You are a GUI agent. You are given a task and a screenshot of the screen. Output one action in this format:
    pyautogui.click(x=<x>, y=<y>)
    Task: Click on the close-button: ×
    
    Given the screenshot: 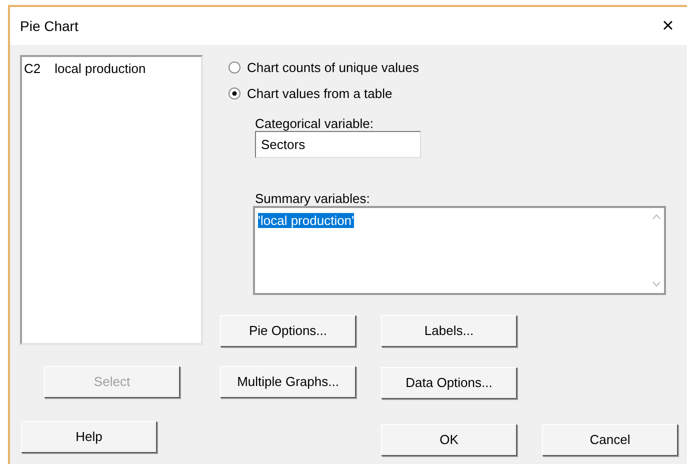 What is the action you would take?
    pyautogui.click(x=668, y=26)
    